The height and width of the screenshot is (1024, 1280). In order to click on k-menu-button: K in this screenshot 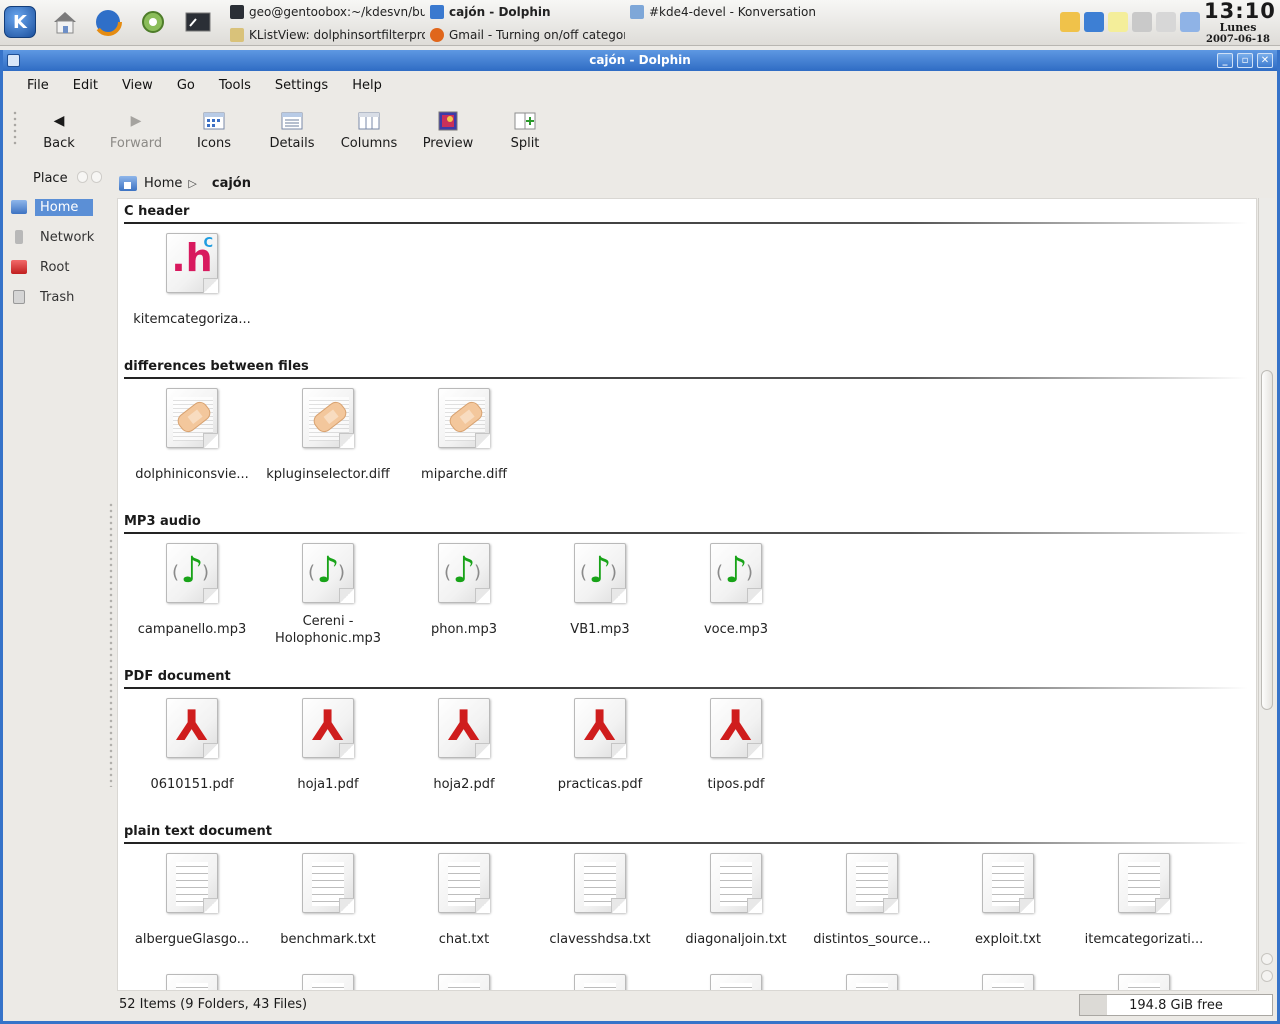, I will do `click(20, 22)`.